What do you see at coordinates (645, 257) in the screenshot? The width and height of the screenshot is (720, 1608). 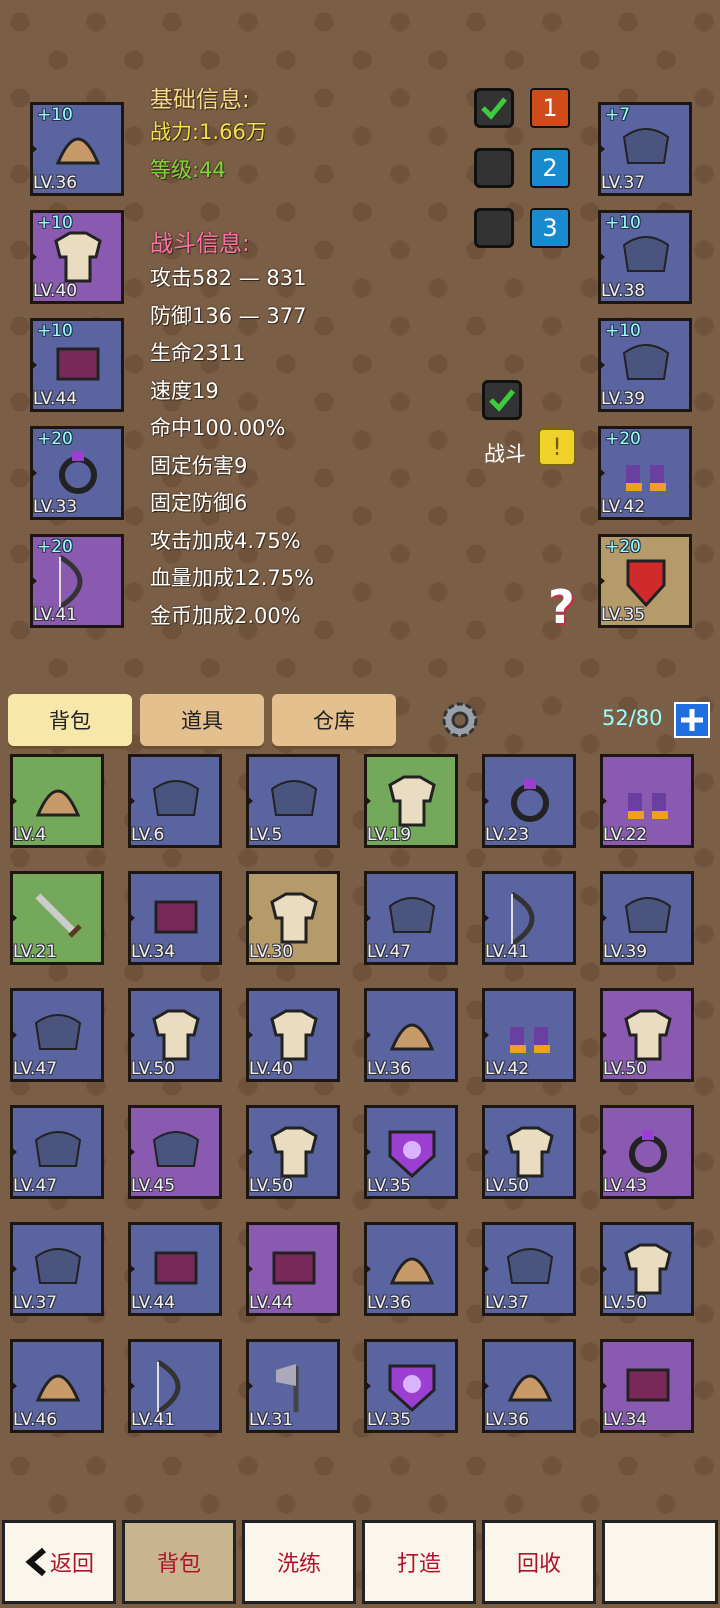 I see `equipped-slot-right: +10 LV.38` at bounding box center [645, 257].